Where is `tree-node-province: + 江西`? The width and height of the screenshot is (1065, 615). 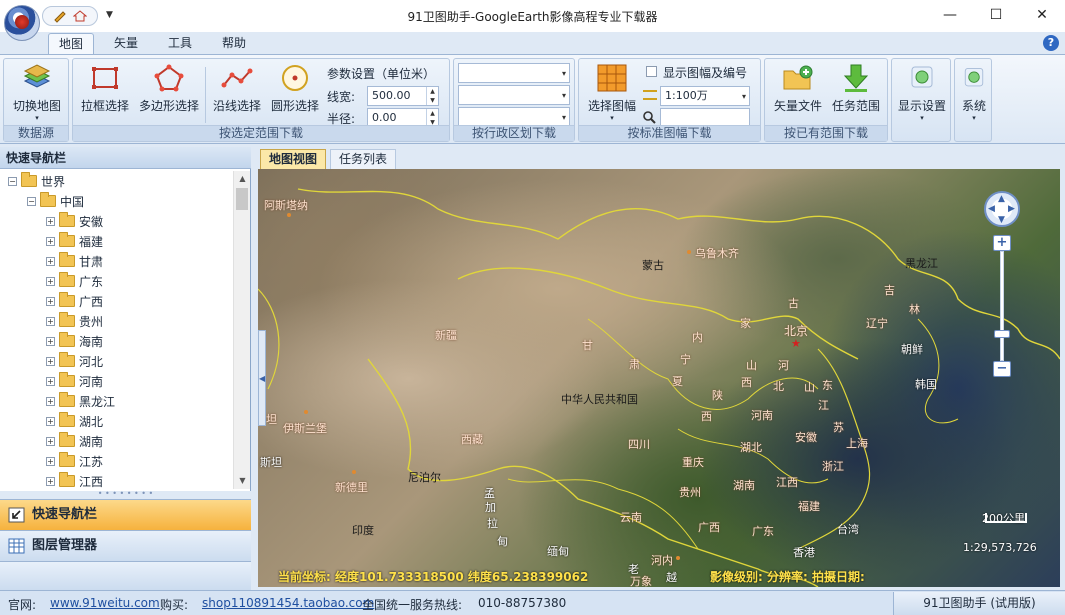 tree-node-province: + 江西 is located at coordinates (74, 480).